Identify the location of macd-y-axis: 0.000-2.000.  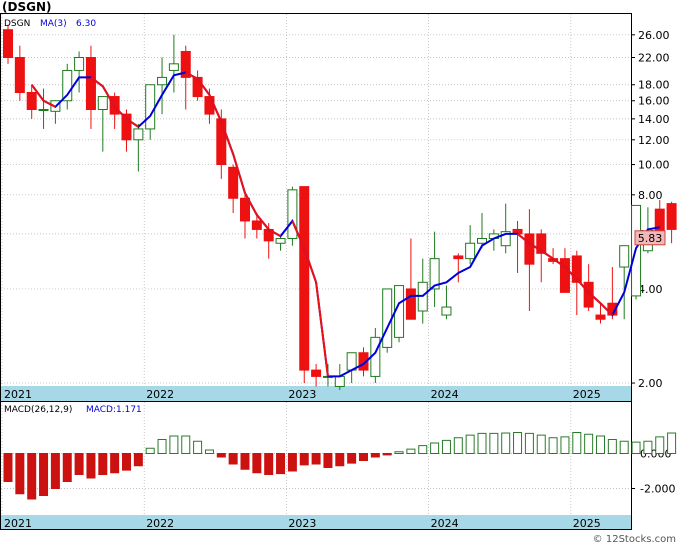
(653, 472).